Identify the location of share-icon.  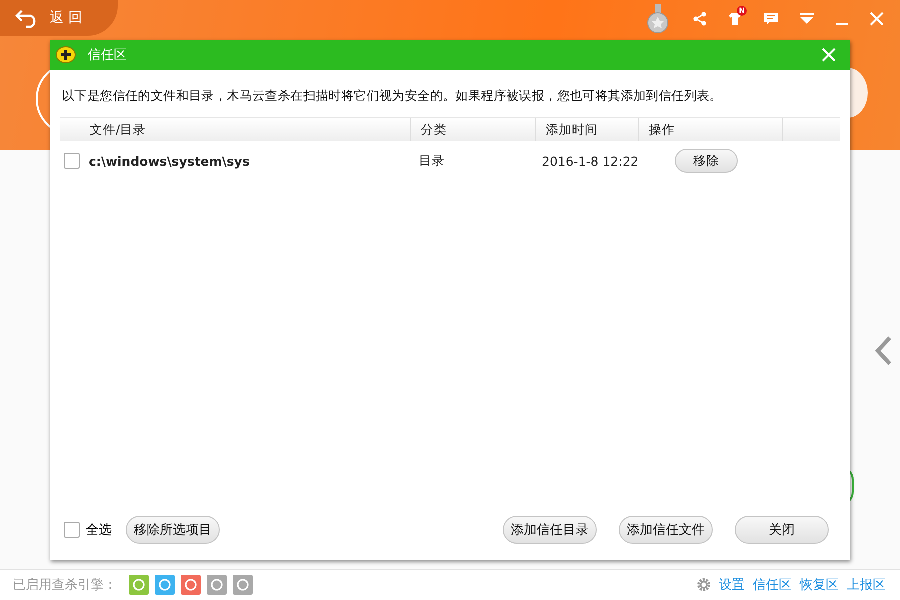
(700, 19).